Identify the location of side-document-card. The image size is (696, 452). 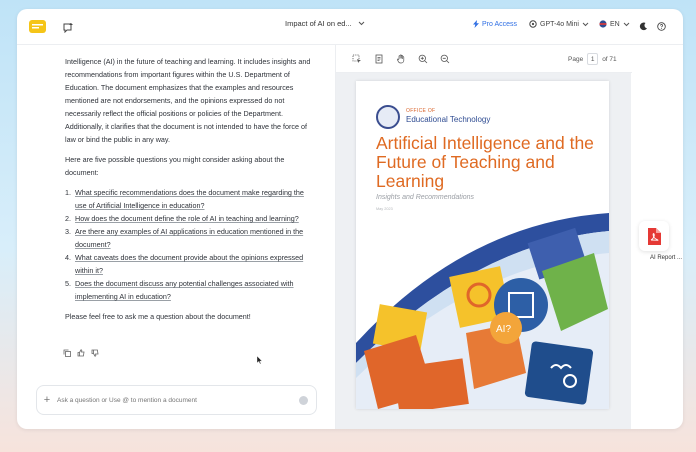
(654, 236).